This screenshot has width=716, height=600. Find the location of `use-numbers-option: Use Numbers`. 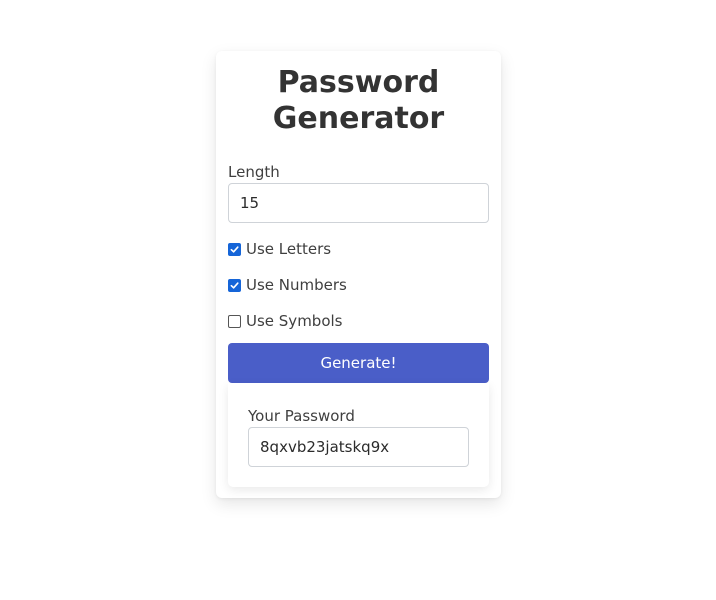

use-numbers-option: Use Numbers is located at coordinates (287, 285).